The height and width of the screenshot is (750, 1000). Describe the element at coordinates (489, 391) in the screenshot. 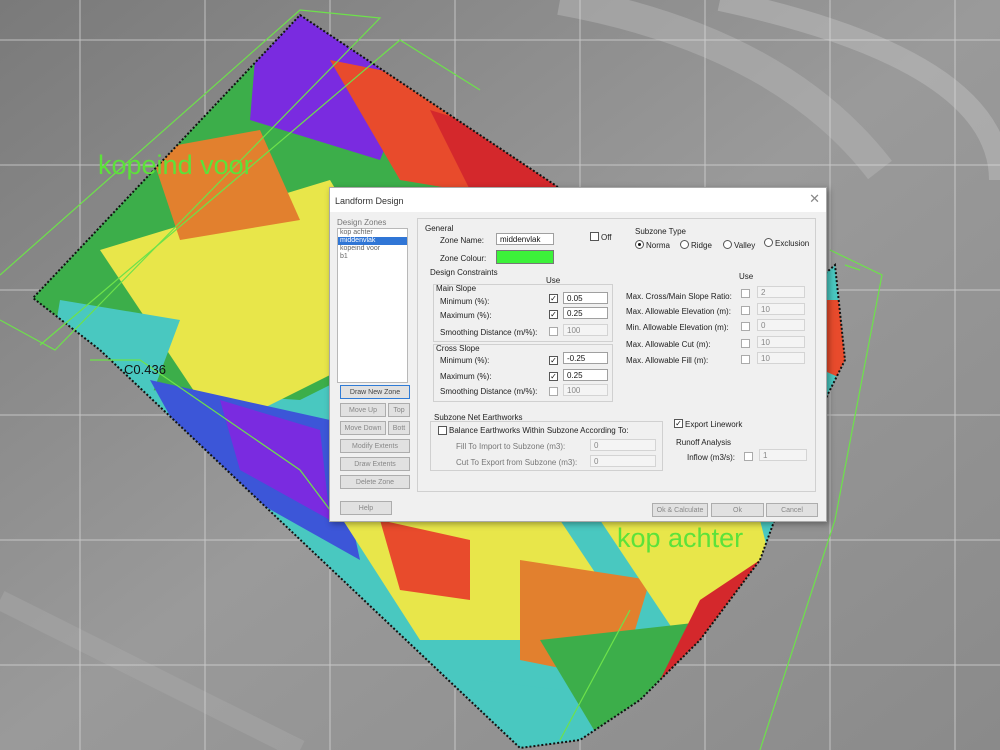

I see `cross-smoothing-label: Smoothing Distance (m/%):` at that location.